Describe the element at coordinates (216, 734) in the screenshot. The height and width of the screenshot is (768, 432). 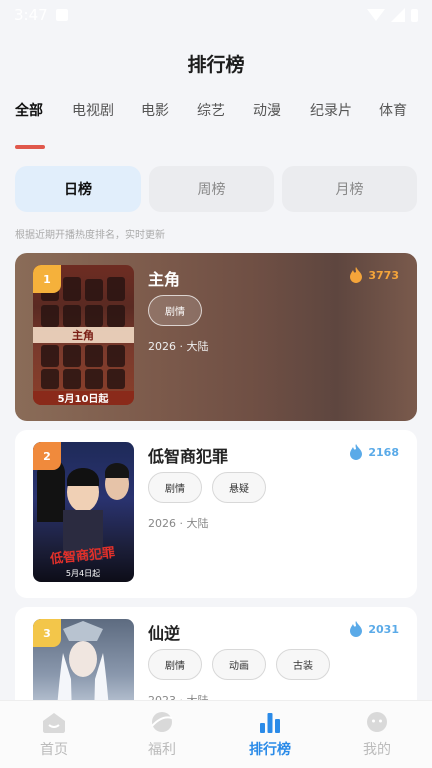
I see `bottom-tab-bar: 首页 福利 排行榜 我的` at that location.